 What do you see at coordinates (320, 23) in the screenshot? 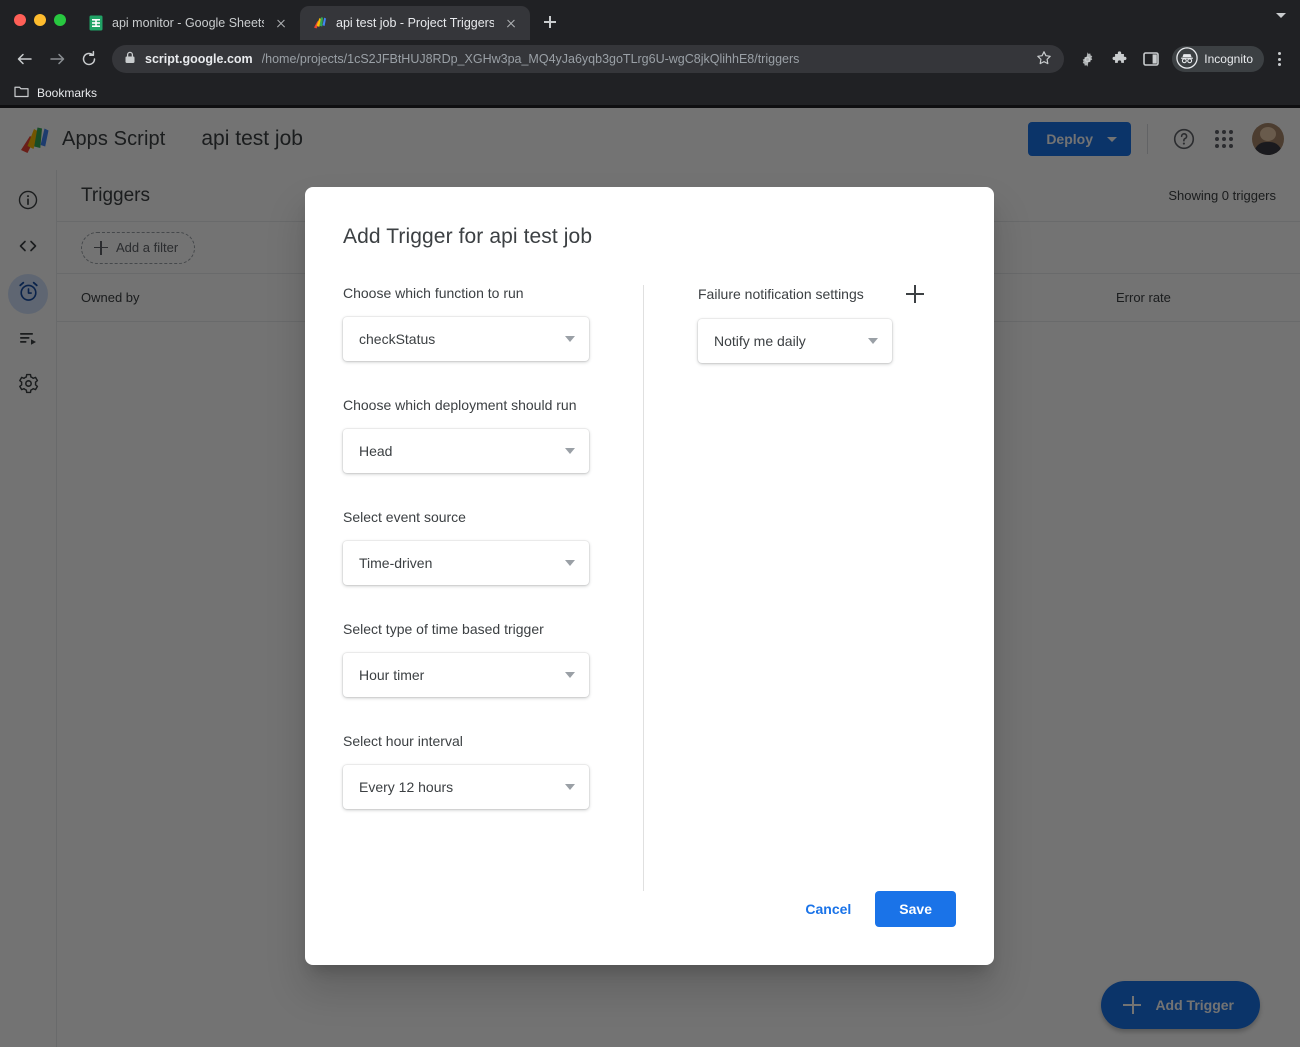
I see `apps-script-icon` at bounding box center [320, 23].